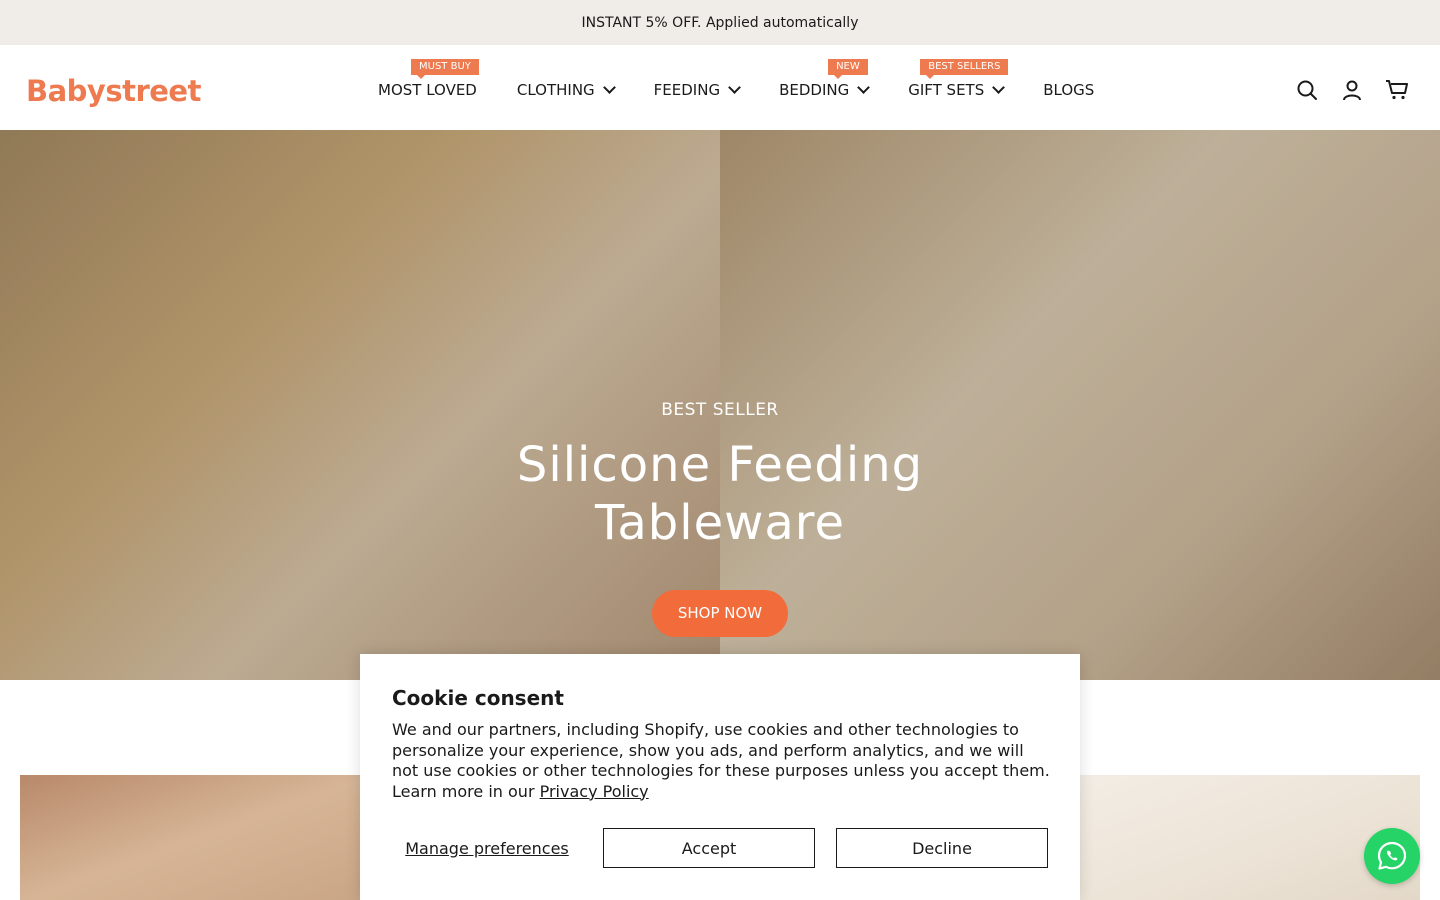  What do you see at coordinates (445, 69) in the screenshot?
I see `nav-badge-must-buy: MUST BUY` at bounding box center [445, 69].